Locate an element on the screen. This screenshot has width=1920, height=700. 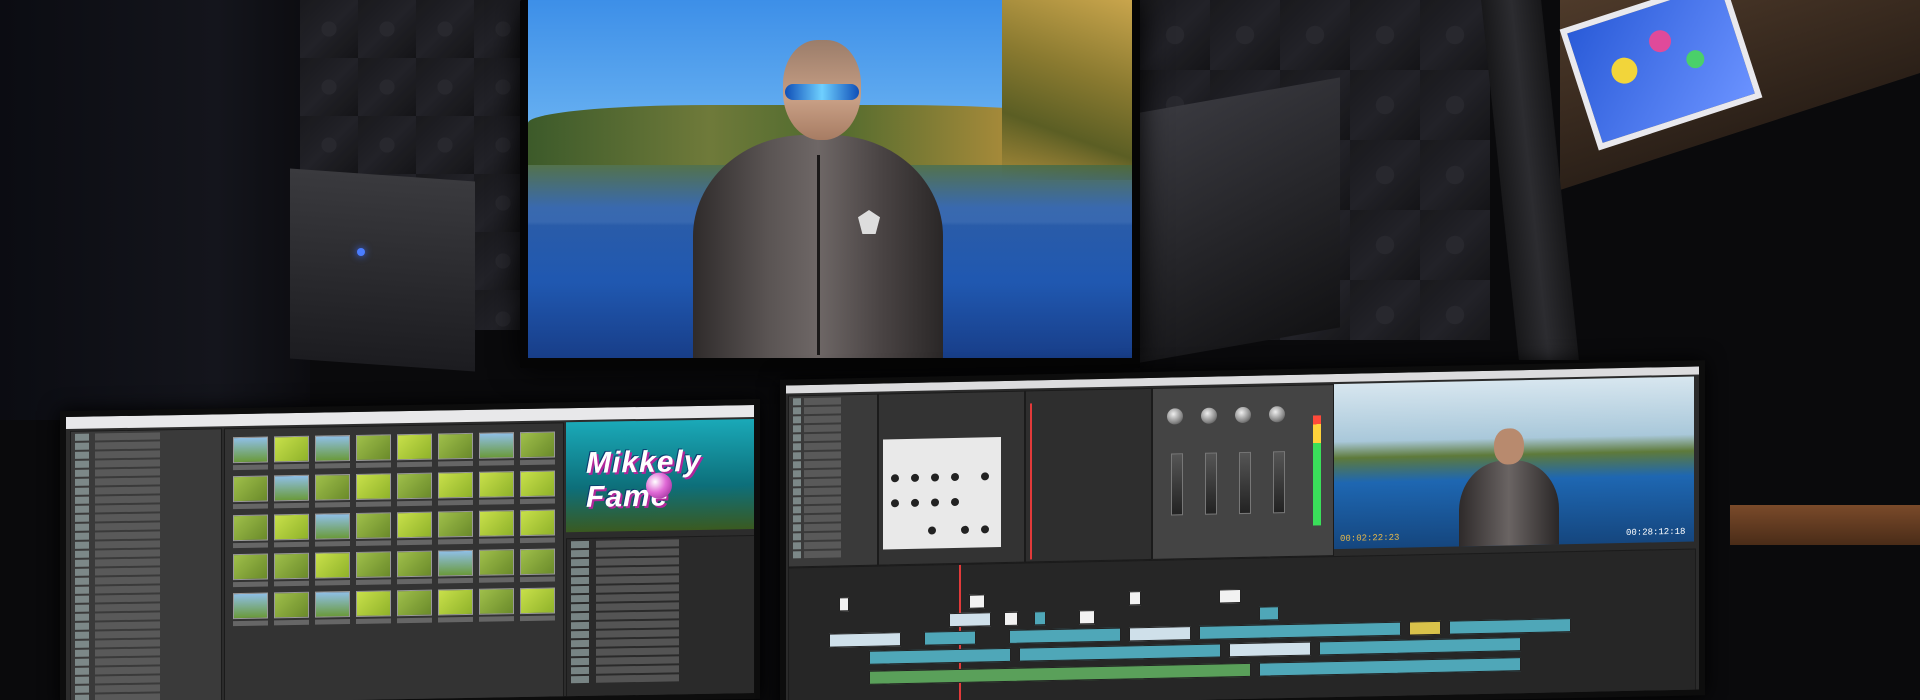
timeline-panel is located at coordinates (1242, 624).